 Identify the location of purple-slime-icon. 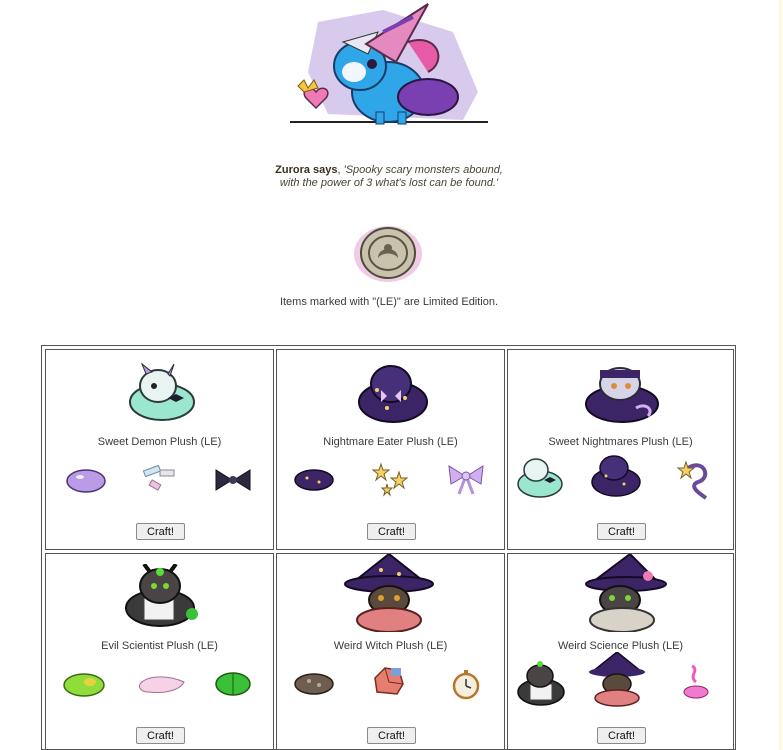
(86, 482).